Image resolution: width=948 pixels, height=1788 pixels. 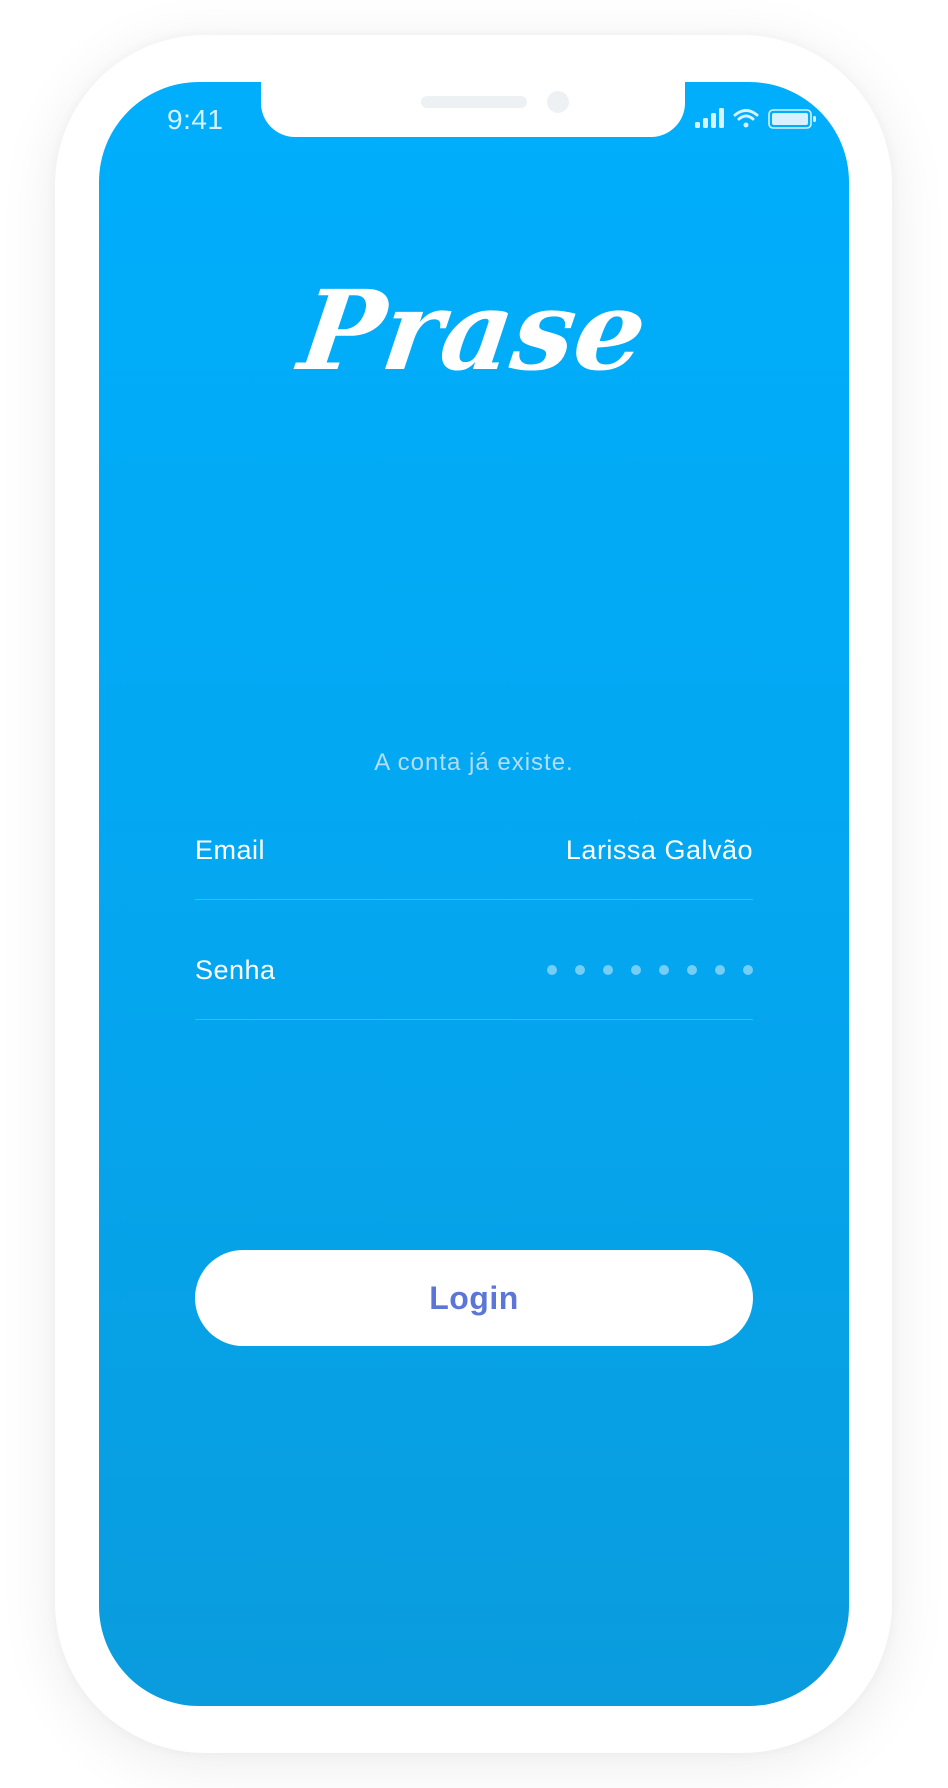 I want to click on status-icons, so click(x=755, y=118).